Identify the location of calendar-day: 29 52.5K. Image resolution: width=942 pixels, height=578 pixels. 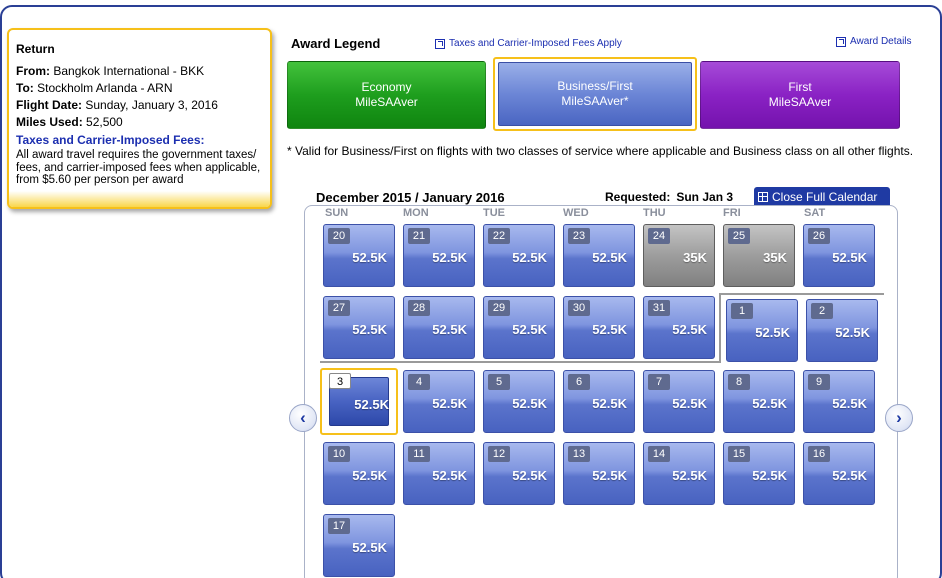
(519, 327).